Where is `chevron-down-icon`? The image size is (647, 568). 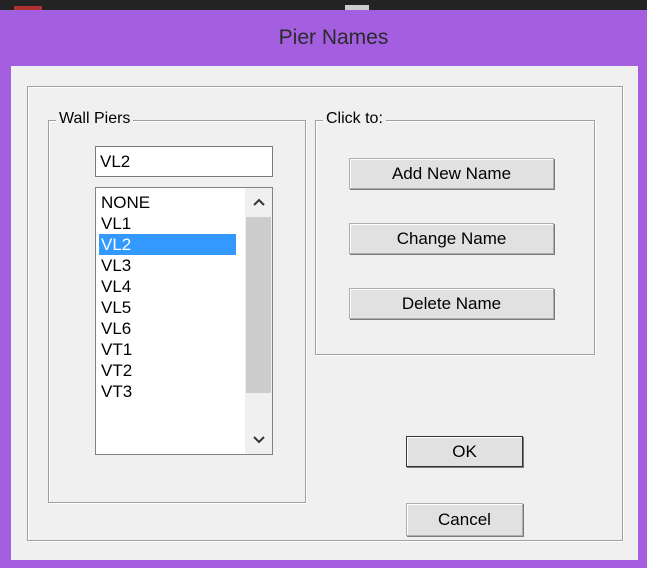 chevron-down-icon is located at coordinates (258, 440).